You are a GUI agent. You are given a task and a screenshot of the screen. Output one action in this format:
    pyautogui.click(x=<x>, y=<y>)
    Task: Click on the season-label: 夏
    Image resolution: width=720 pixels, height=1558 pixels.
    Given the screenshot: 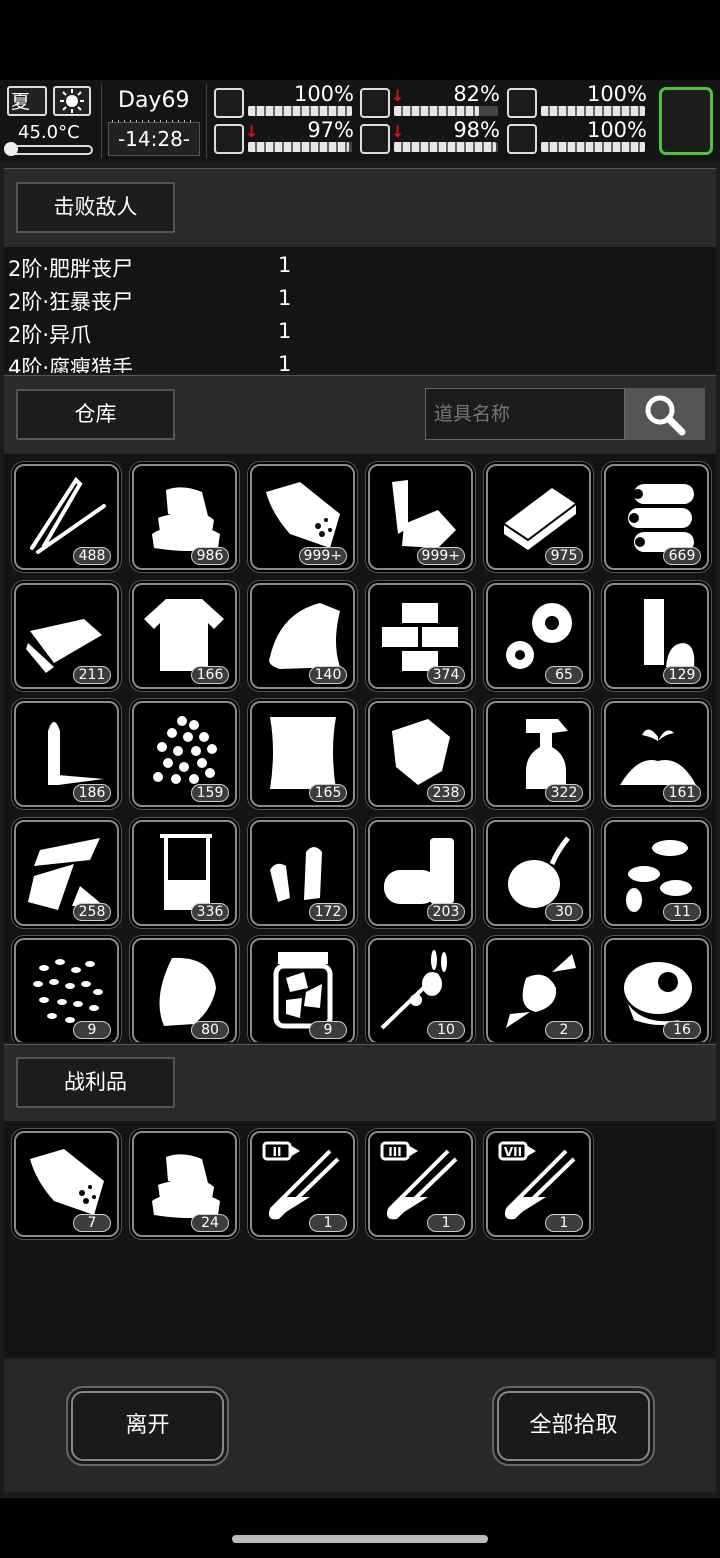 What is the action you would take?
    pyautogui.click(x=21, y=102)
    